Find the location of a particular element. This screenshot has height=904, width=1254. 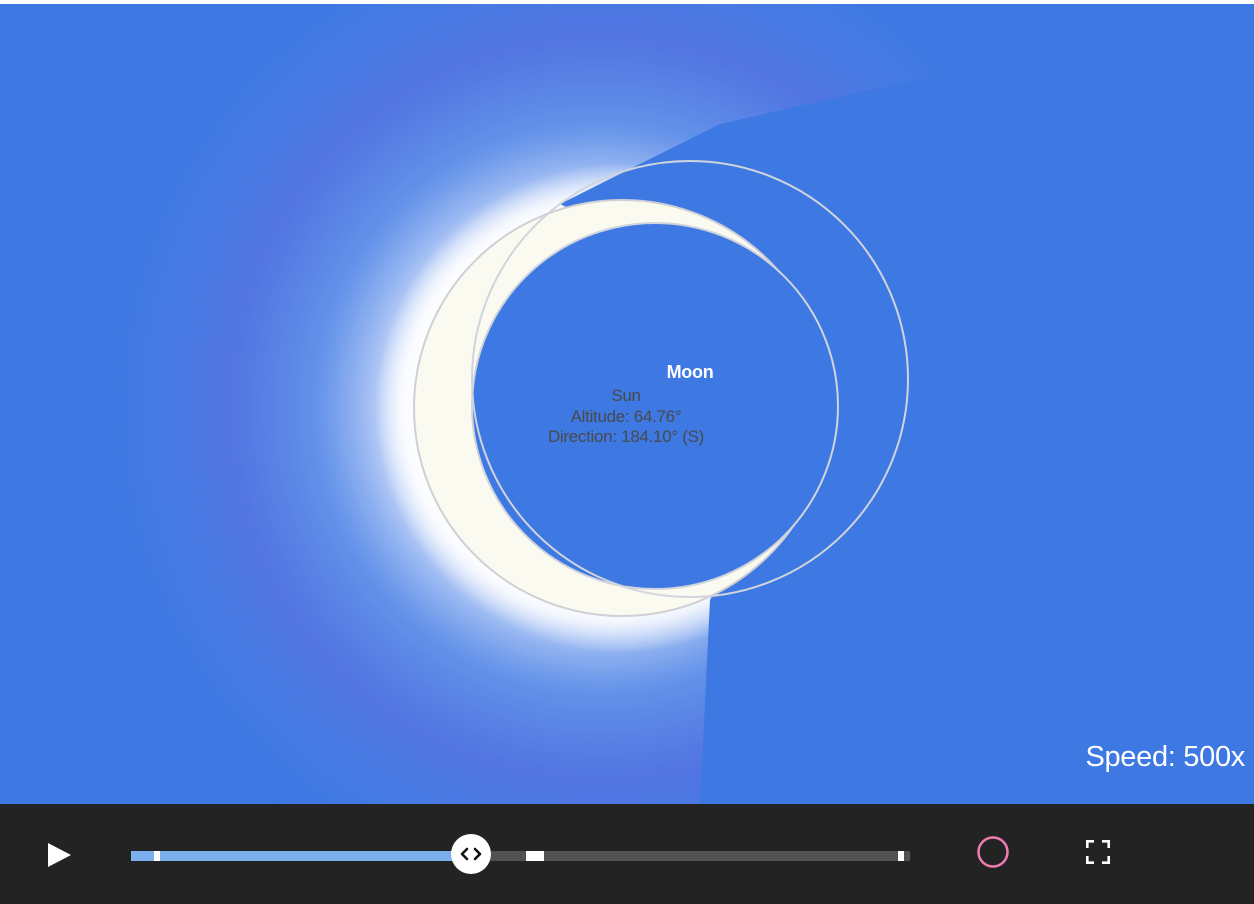

circle-icon is located at coordinates (993, 852).